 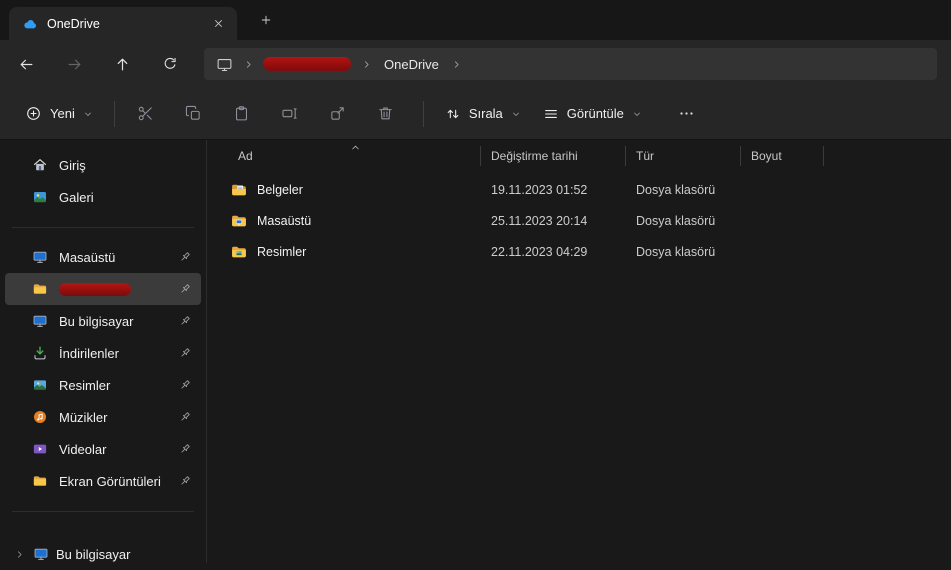 What do you see at coordinates (782, 156) in the screenshot?
I see `column-header-size: Boyut` at bounding box center [782, 156].